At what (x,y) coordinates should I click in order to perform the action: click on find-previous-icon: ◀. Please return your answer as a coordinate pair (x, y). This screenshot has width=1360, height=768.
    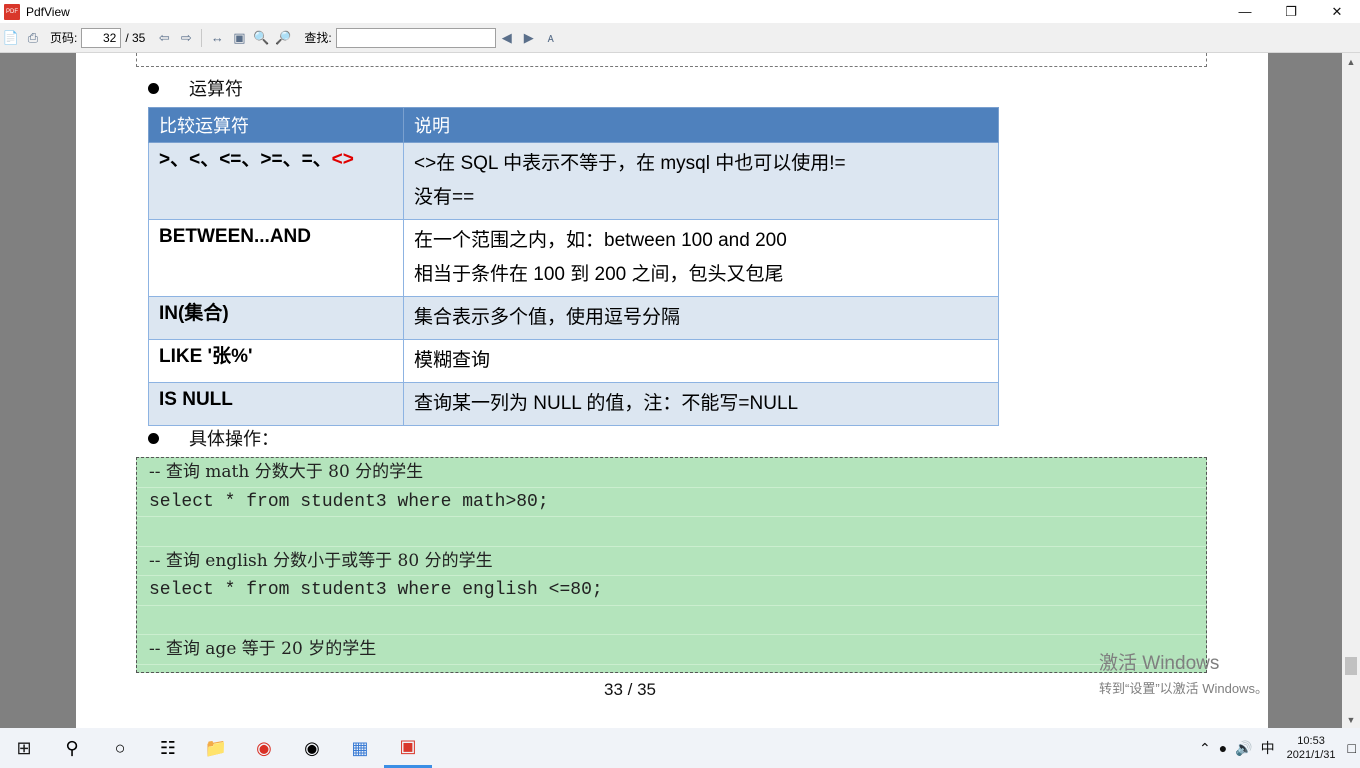
    Looking at the image, I should click on (507, 38).